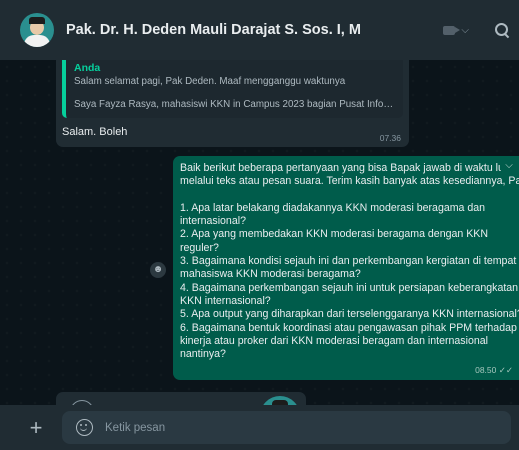 Image resolution: width=519 pixels, height=450 pixels. I want to click on video-camera-icon, so click(452, 30).